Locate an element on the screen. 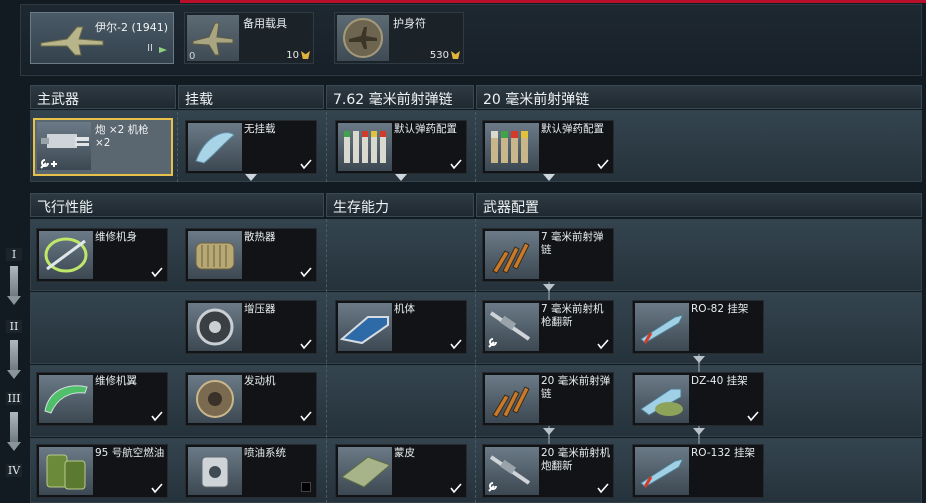  primary-weapon-slot: 炮 ×2 机枪 ×2 is located at coordinates (103, 147).